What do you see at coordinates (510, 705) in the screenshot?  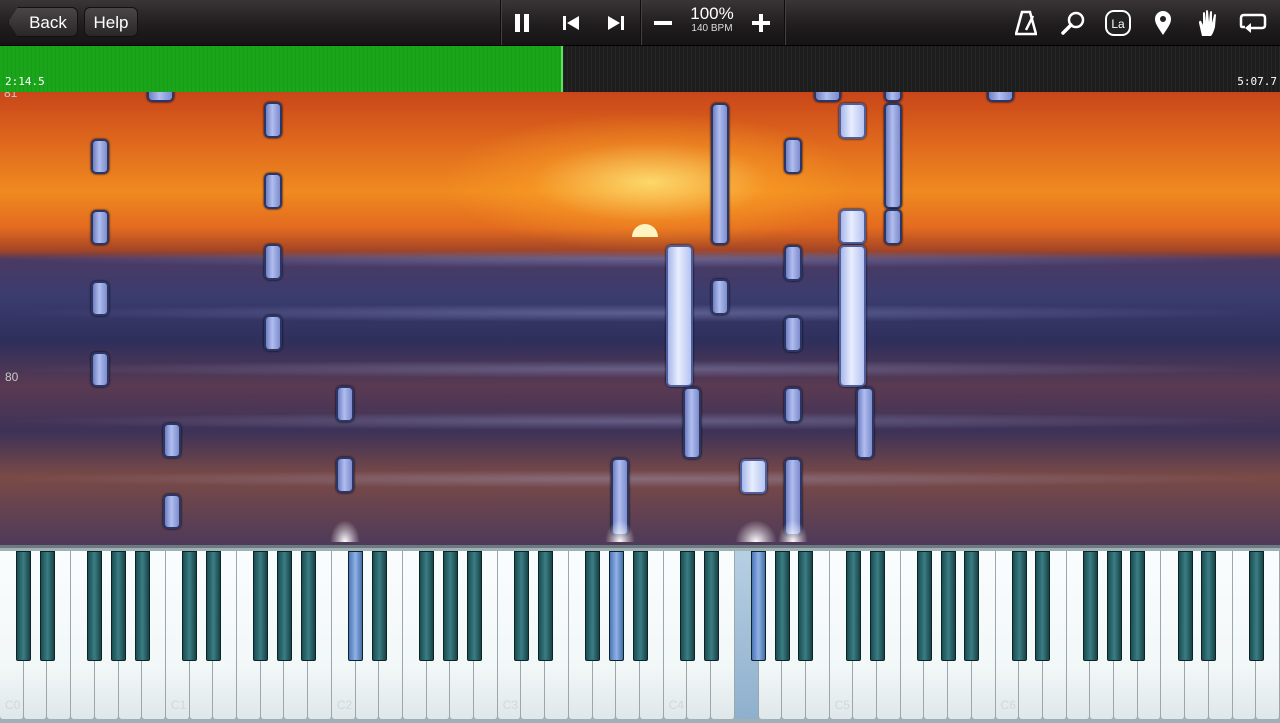 I see `octave-label: C3` at bounding box center [510, 705].